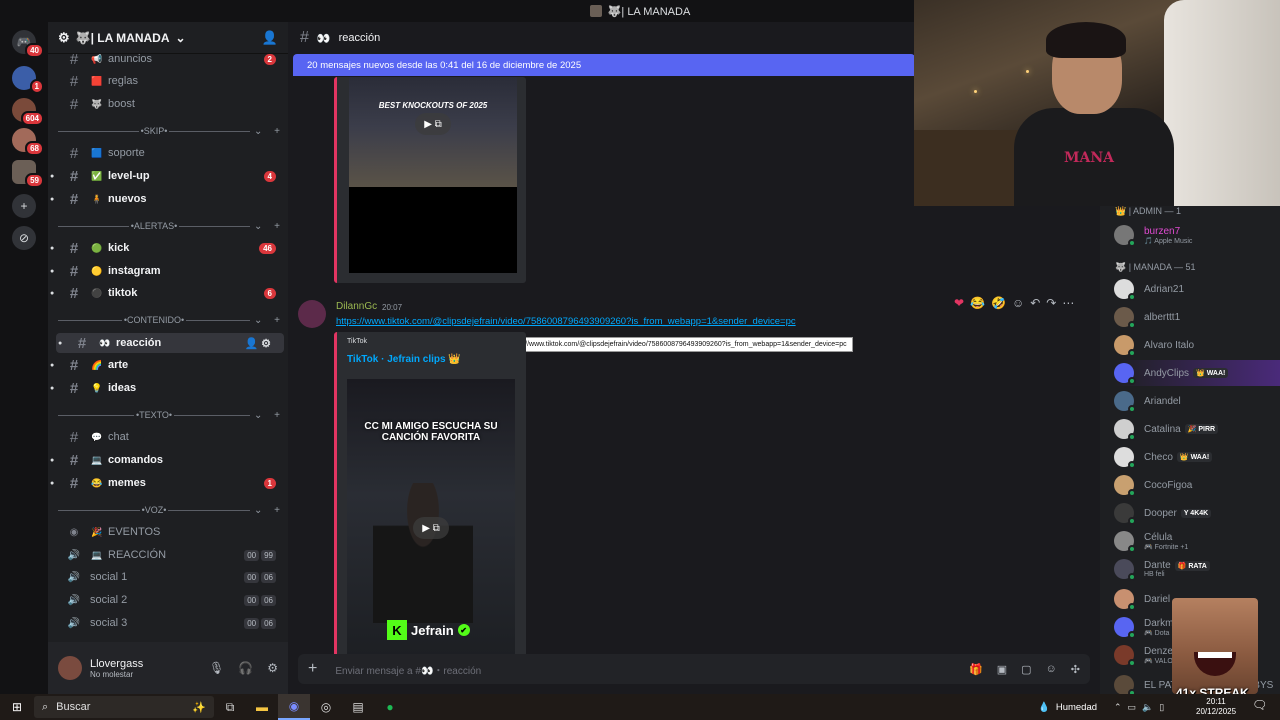 The height and width of the screenshot is (720, 1280). Describe the element at coordinates (168, 600) in the screenshot. I see `voice-channel-item: 🔊 social 2 00 06` at that location.